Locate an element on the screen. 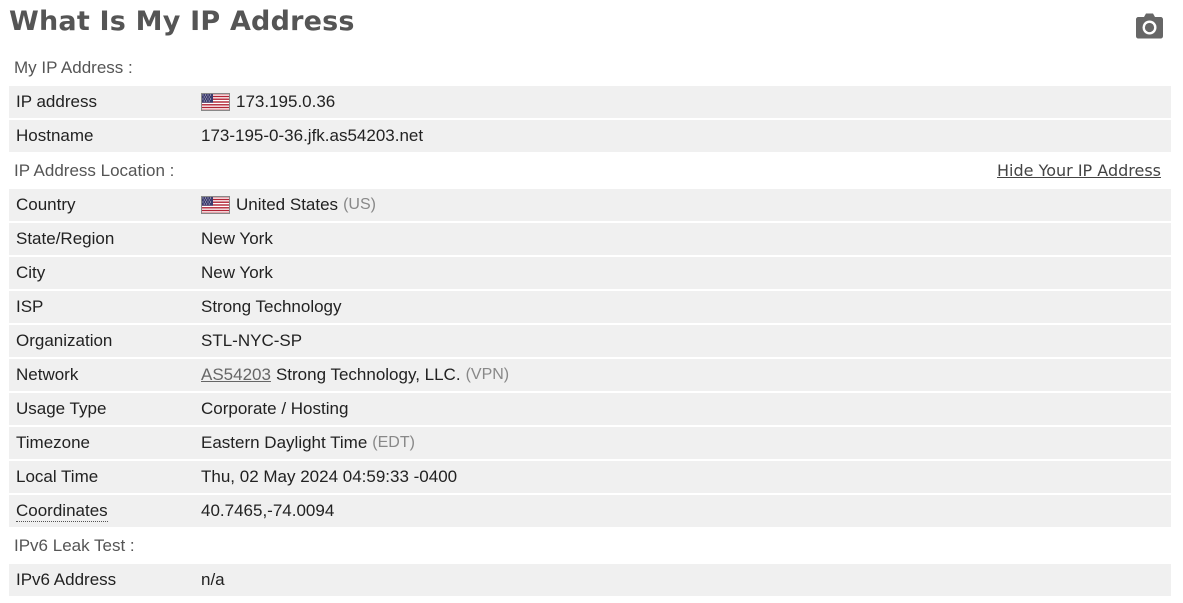  state-region-row: State/Region New York is located at coordinates (590, 240).